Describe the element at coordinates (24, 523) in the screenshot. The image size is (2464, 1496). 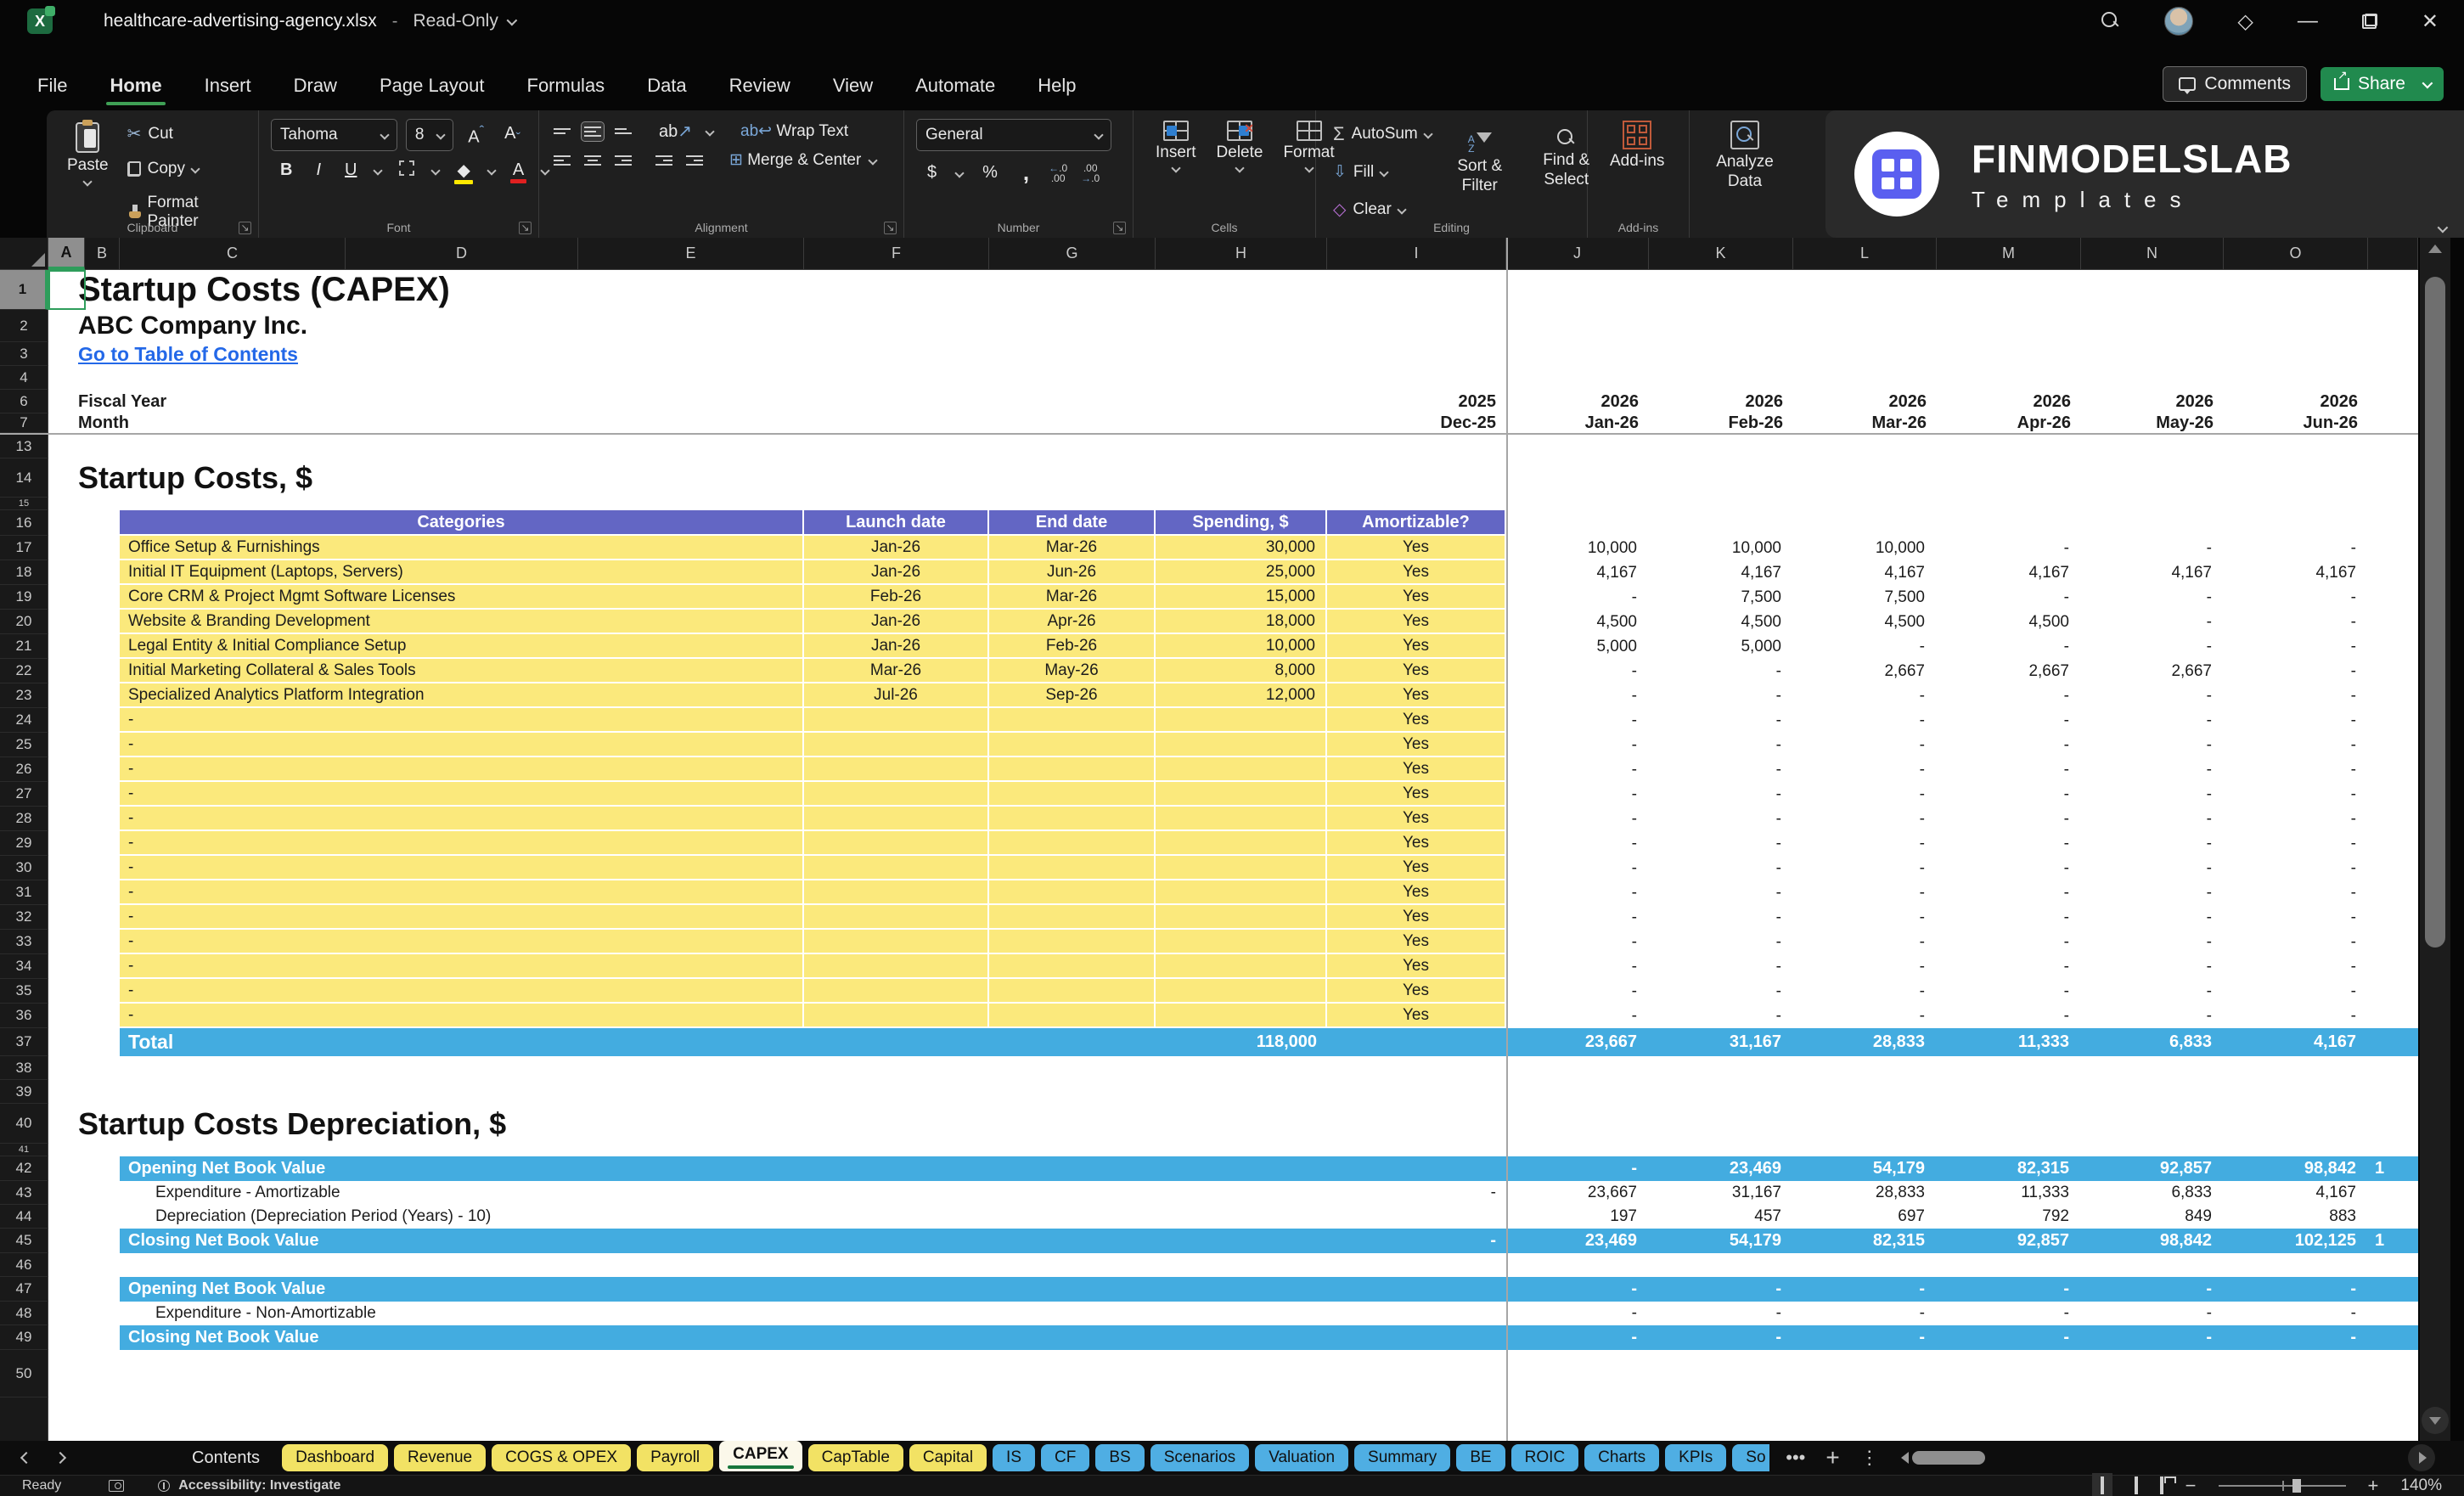
I see `row-header: 16` at that location.